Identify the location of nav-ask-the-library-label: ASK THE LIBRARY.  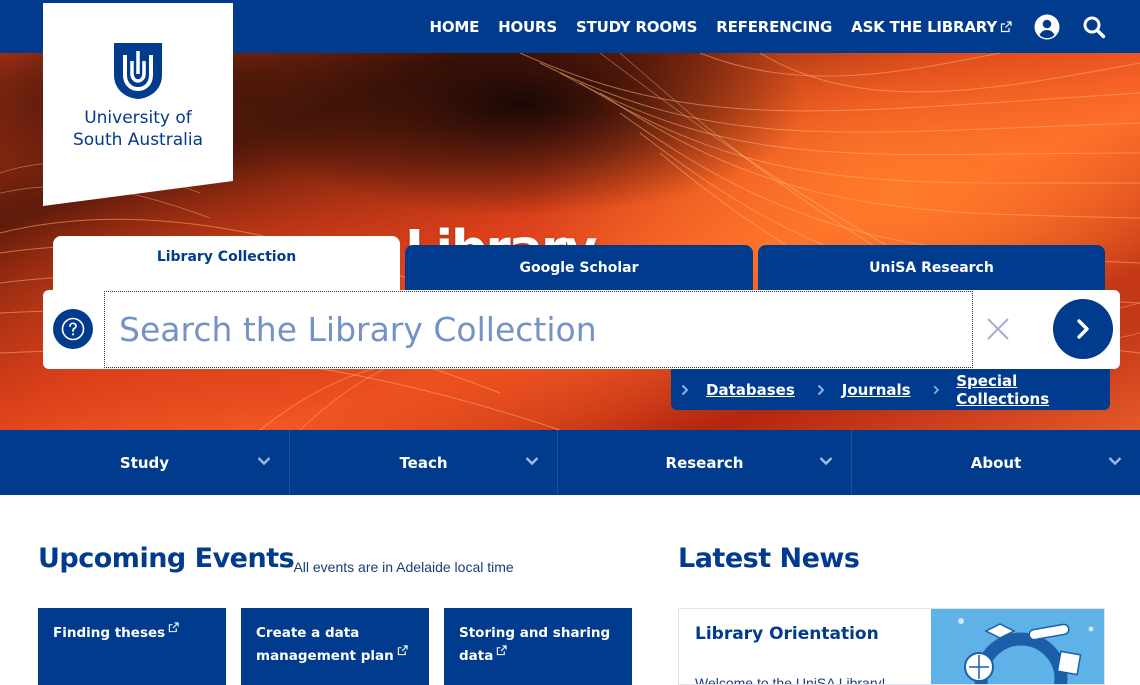
(924, 26).